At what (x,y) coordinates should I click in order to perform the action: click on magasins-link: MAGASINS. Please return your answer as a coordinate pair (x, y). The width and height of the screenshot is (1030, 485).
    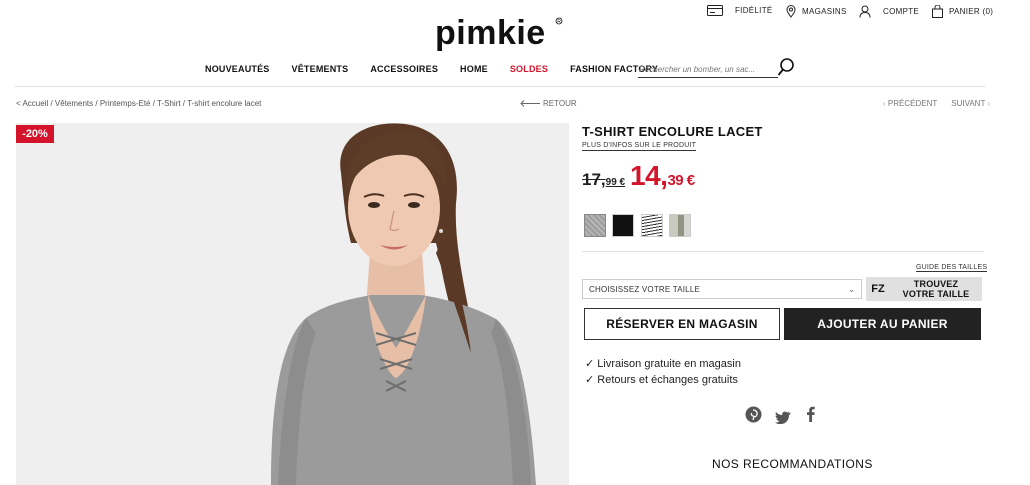
    Looking at the image, I should click on (816, 11).